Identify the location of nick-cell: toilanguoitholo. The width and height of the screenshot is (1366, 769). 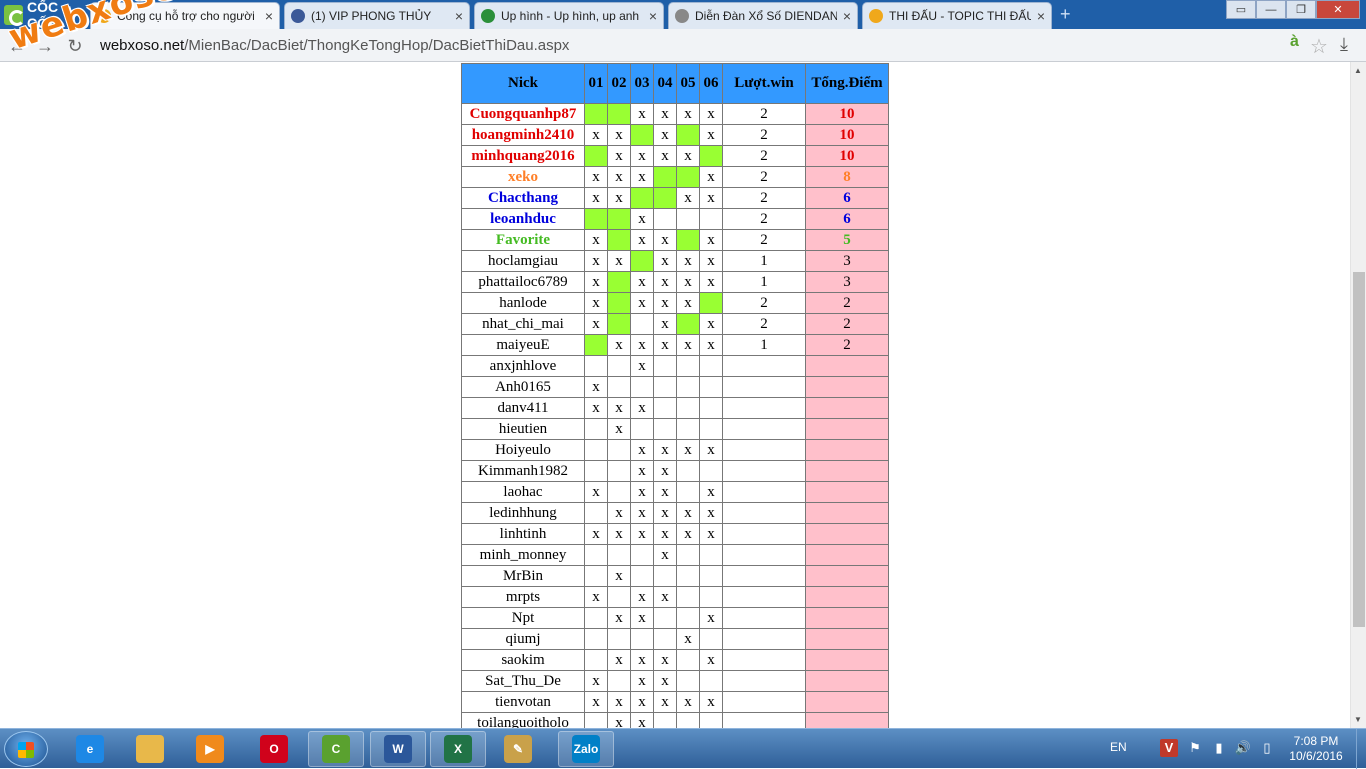
(523, 720).